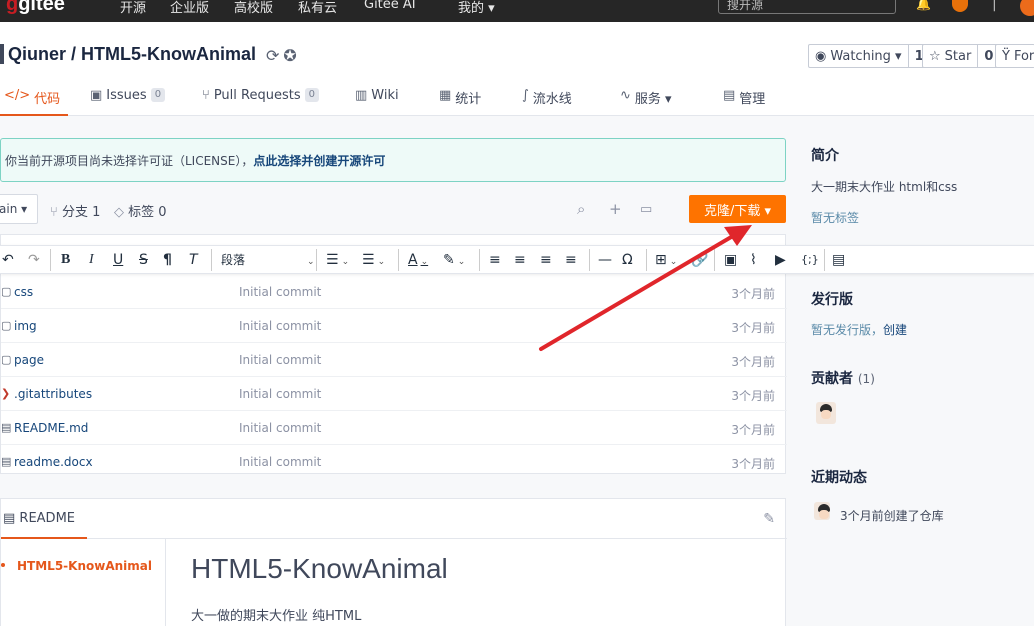 This screenshot has height=626, width=1034. What do you see at coordinates (1014, 56) in the screenshot?
I see `fork-button: Ÿ For` at bounding box center [1014, 56].